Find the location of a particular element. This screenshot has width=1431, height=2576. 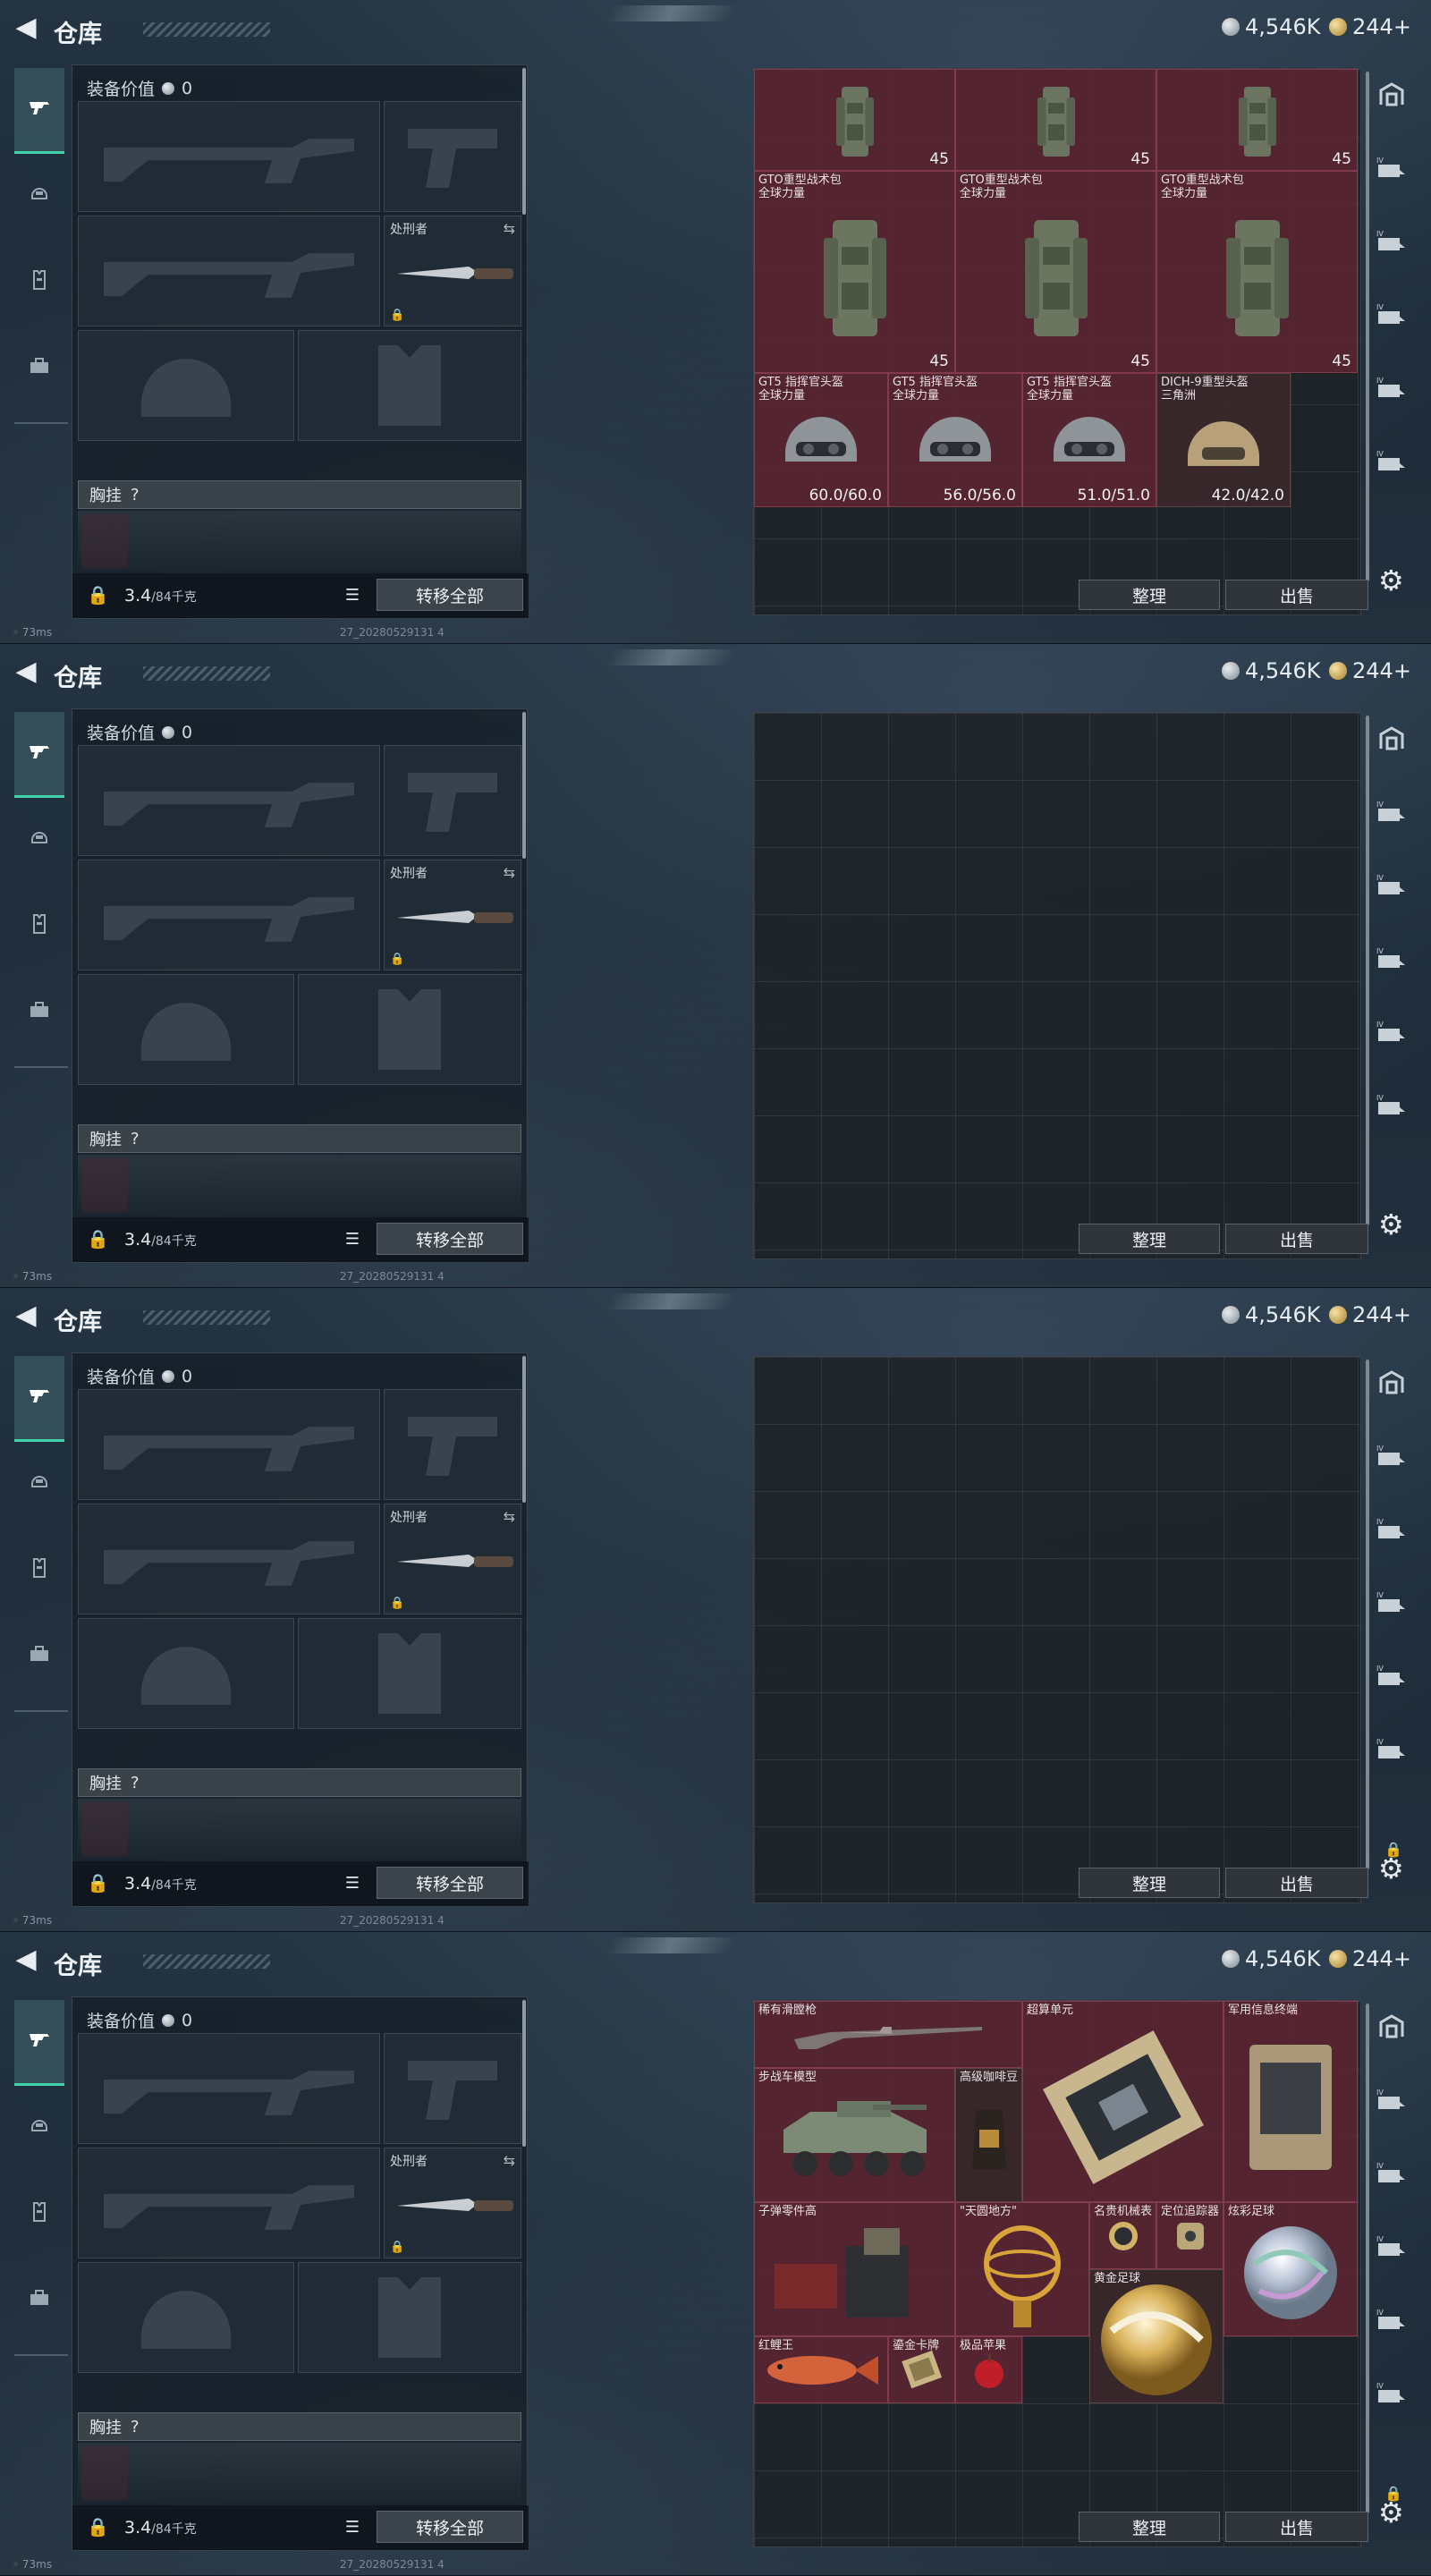

storage-item-ball-gold: 黄金足球 is located at coordinates (1157, 2336).